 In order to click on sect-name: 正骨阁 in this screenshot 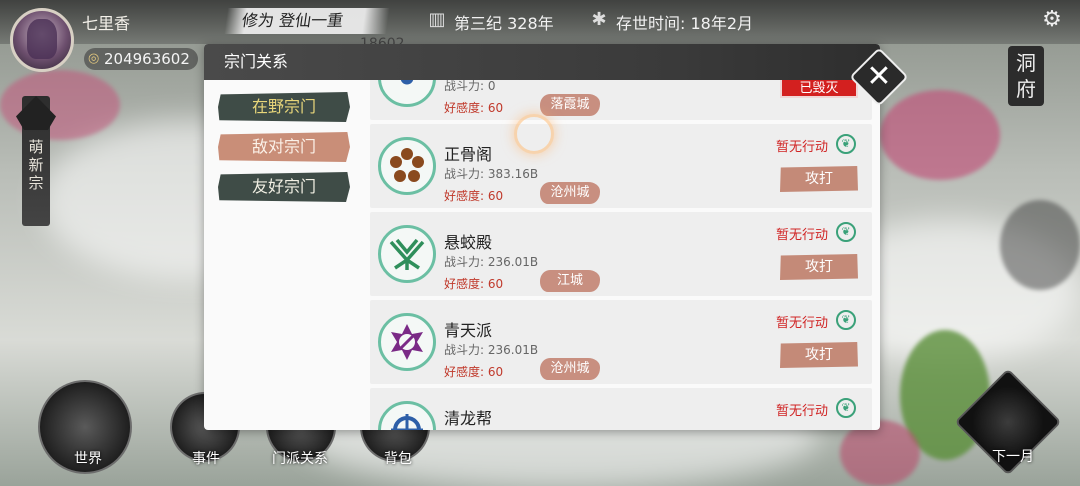, I will do `click(468, 154)`.